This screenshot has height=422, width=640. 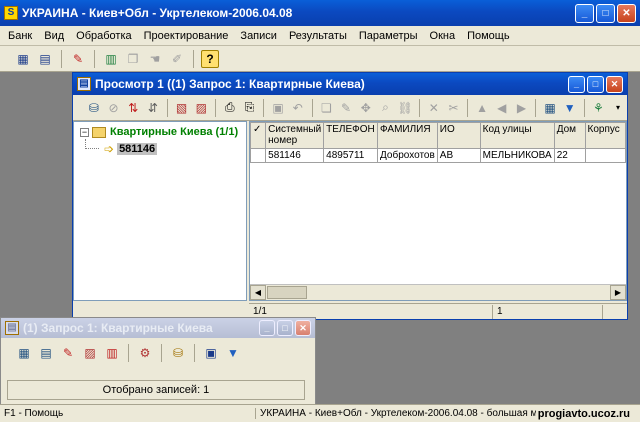 I want to click on arrow-left-icon: ◀, so click(x=502, y=108).